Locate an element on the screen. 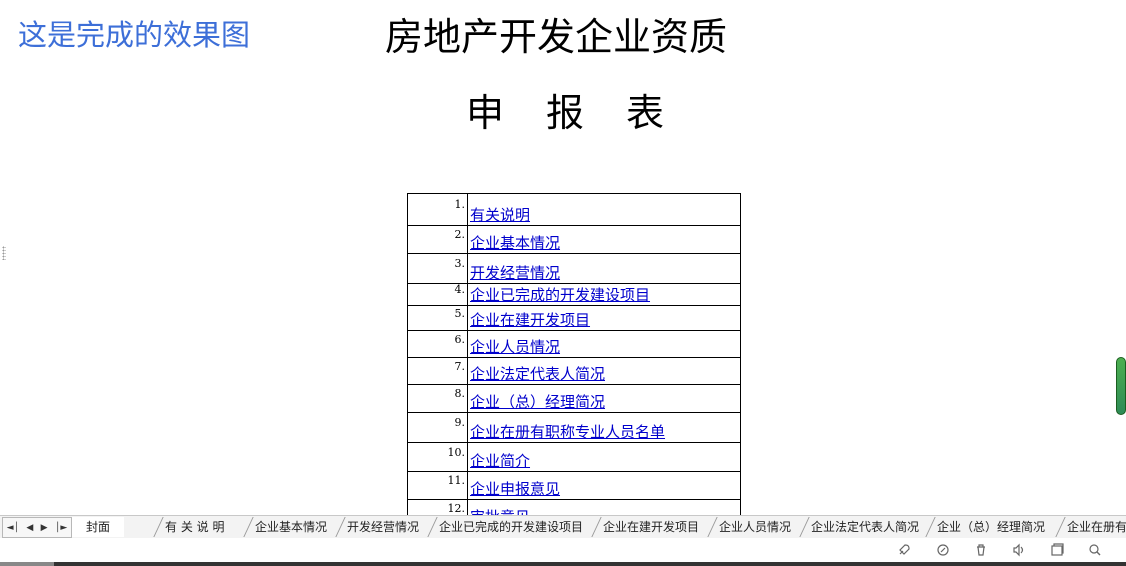 Image resolution: width=1126 pixels, height=566 pixels. toc-item: 企业在册有职称专业人员名单 is located at coordinates (604, 427).